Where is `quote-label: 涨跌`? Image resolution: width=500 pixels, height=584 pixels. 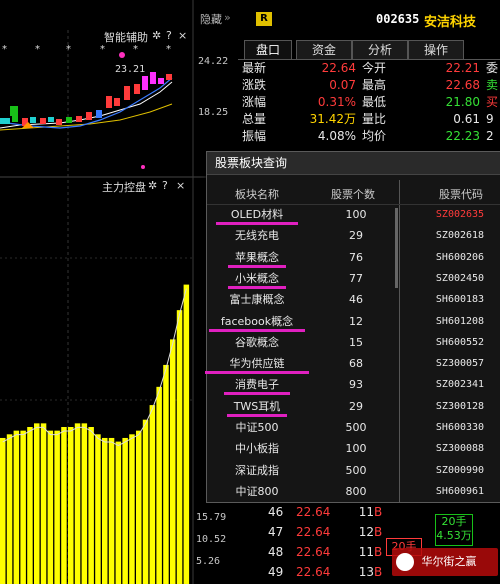 quote-label: 涨跌 is located at coordinates (254, 85).